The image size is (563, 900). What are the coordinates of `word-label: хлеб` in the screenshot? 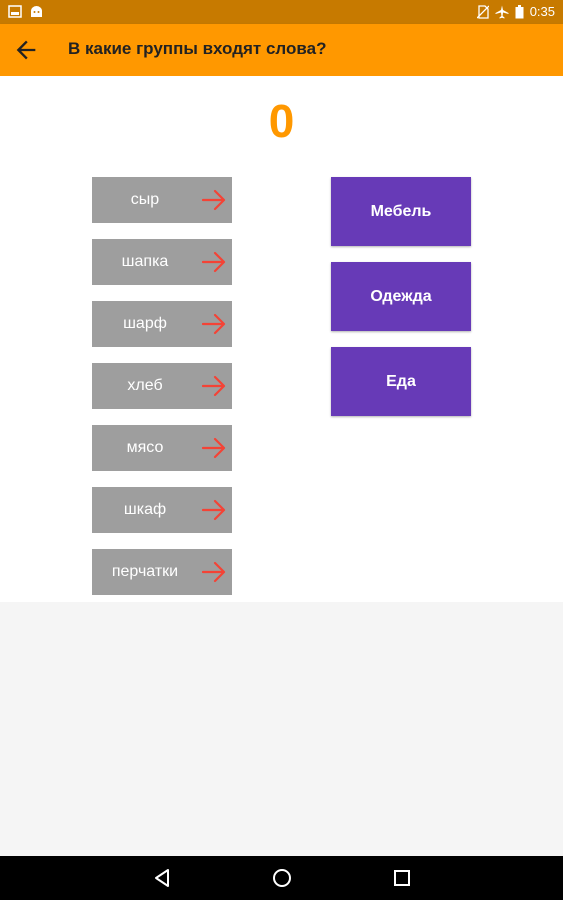 It's located at (145, 385).